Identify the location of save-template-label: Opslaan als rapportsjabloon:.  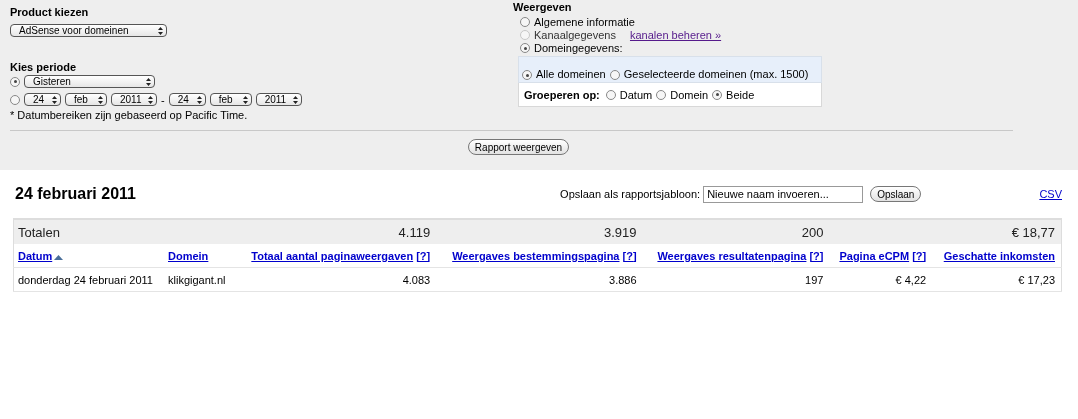
(630, 194).